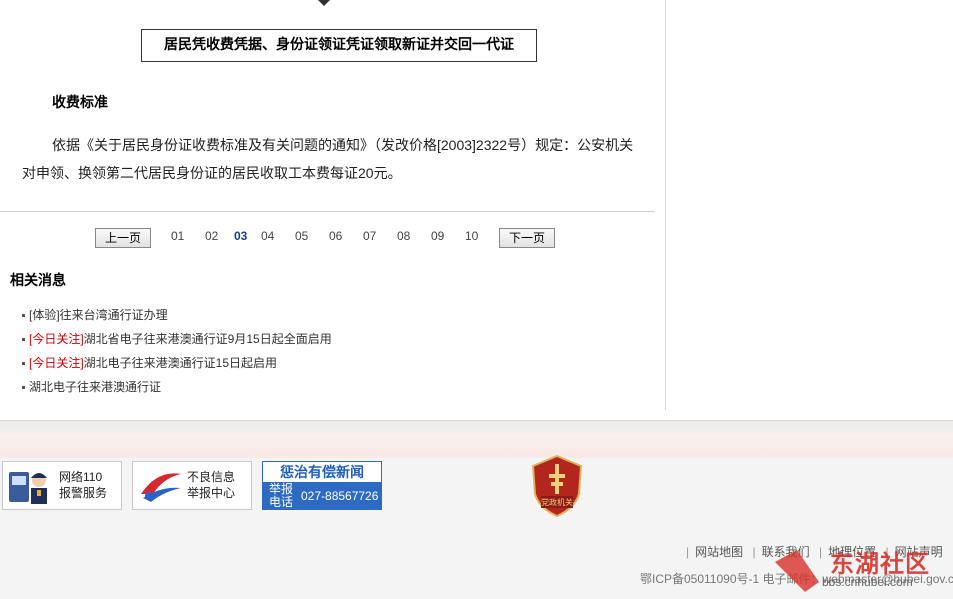 The height and width of the screenshot is (599, 953). What do you see at coordinates (123, 238) in the screenshot?
I see `prev-page-button: 上一页` at bounding box center [123, 238].